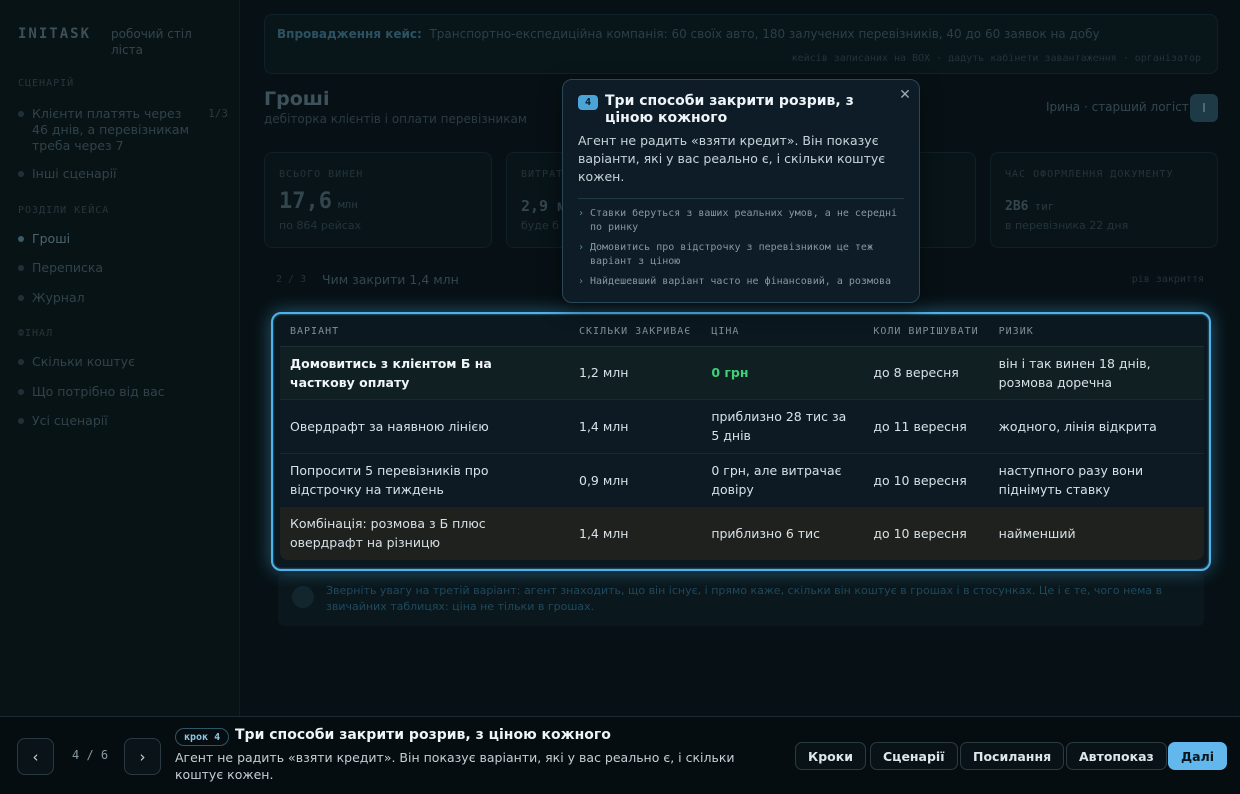 This screenshot has width=1240, height=794. I want to click on sidebar-item-money: Гроші, so click(123, 239).